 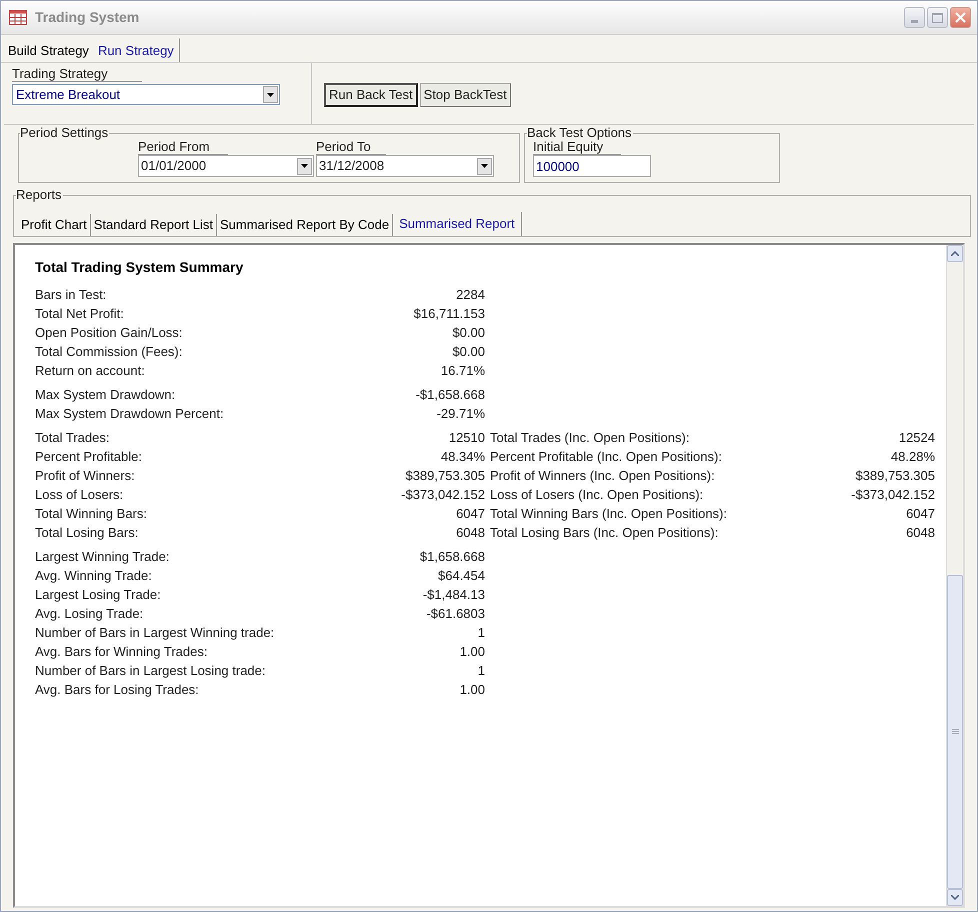 What do you see at coordinates (455, 614) in the screenshot?
I see `row-value: -$61.6803` at bounding box center [455, 614].